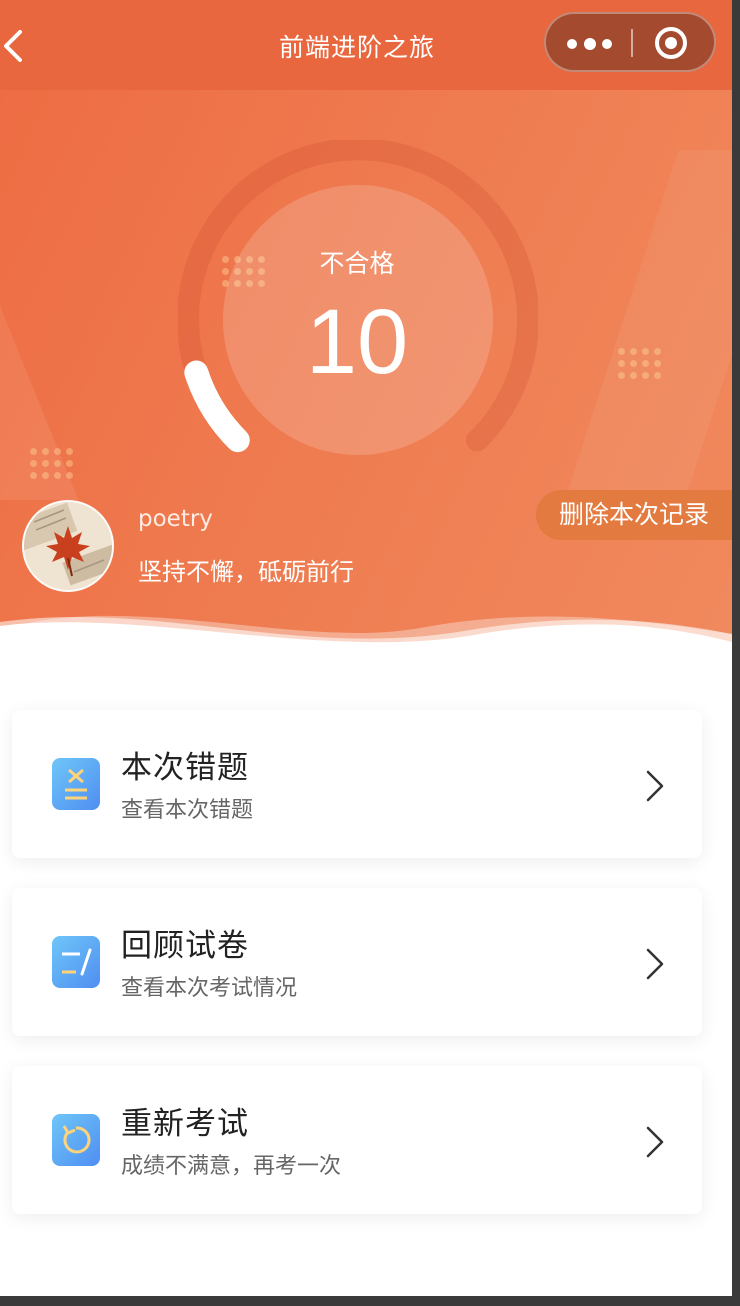  Describe the element at coordinates (357, 263) in the screenshot. I see `result-status: 不合格` at that location.